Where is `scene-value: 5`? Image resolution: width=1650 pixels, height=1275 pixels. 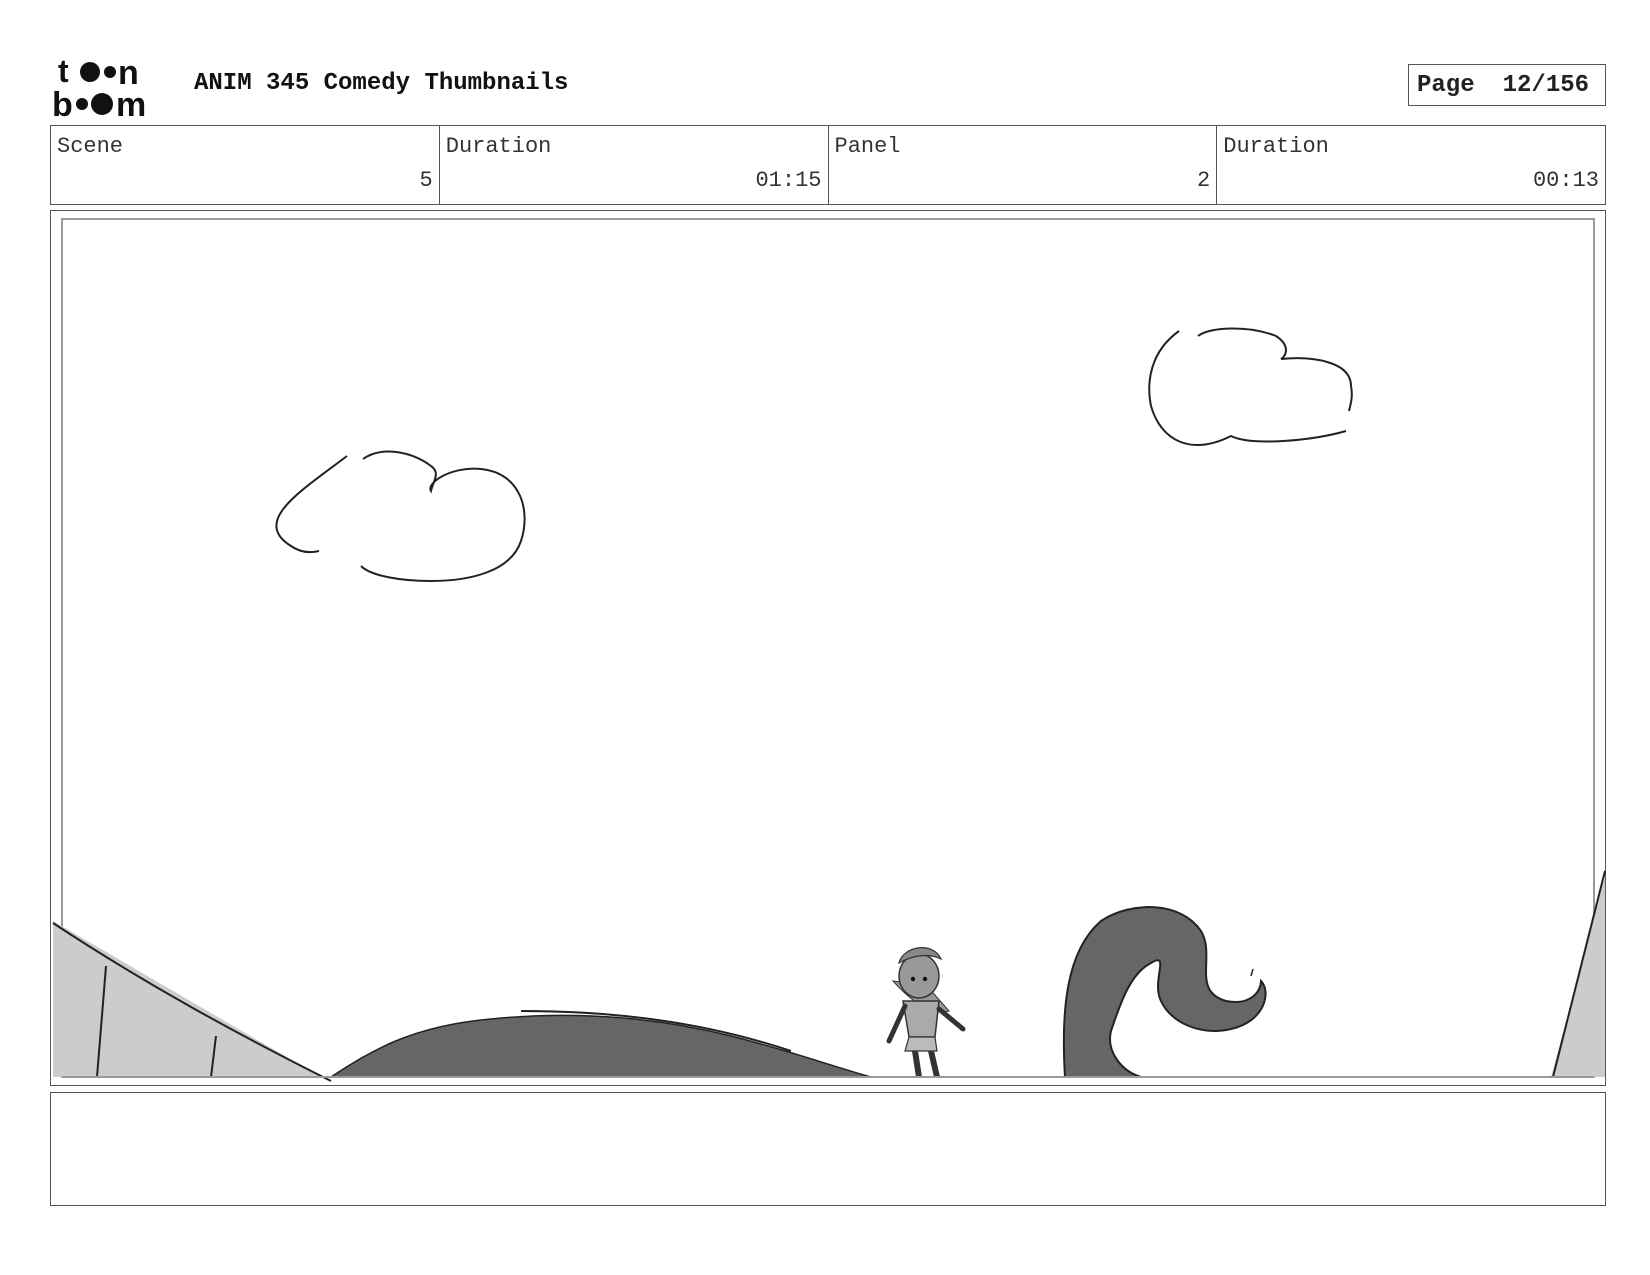
scene-value: 5 is located at coordinates (426, 180).